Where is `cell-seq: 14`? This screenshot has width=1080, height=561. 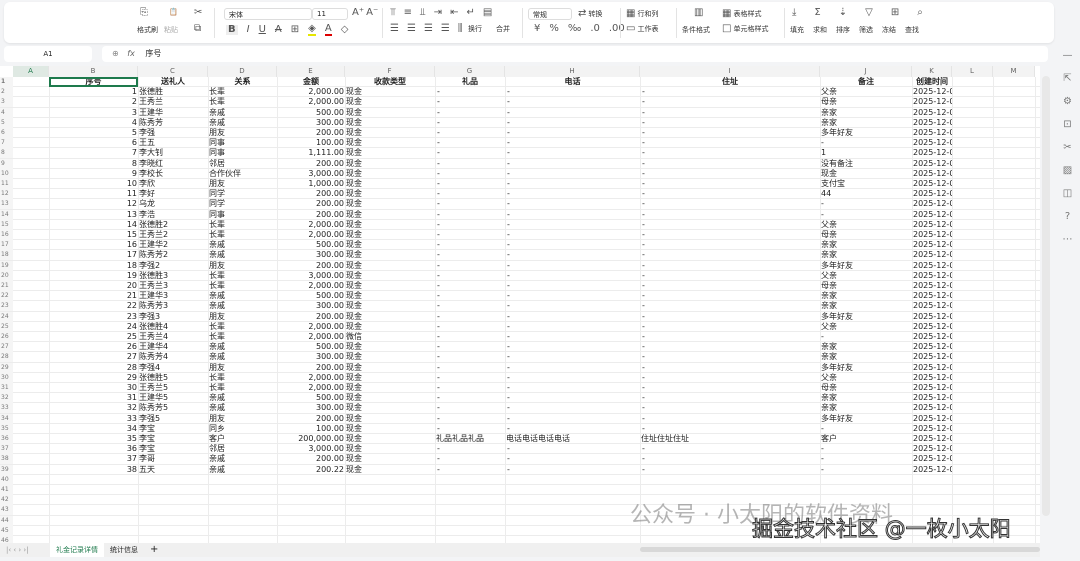
cell-seq: 14 is located at coordinates (93, 225).